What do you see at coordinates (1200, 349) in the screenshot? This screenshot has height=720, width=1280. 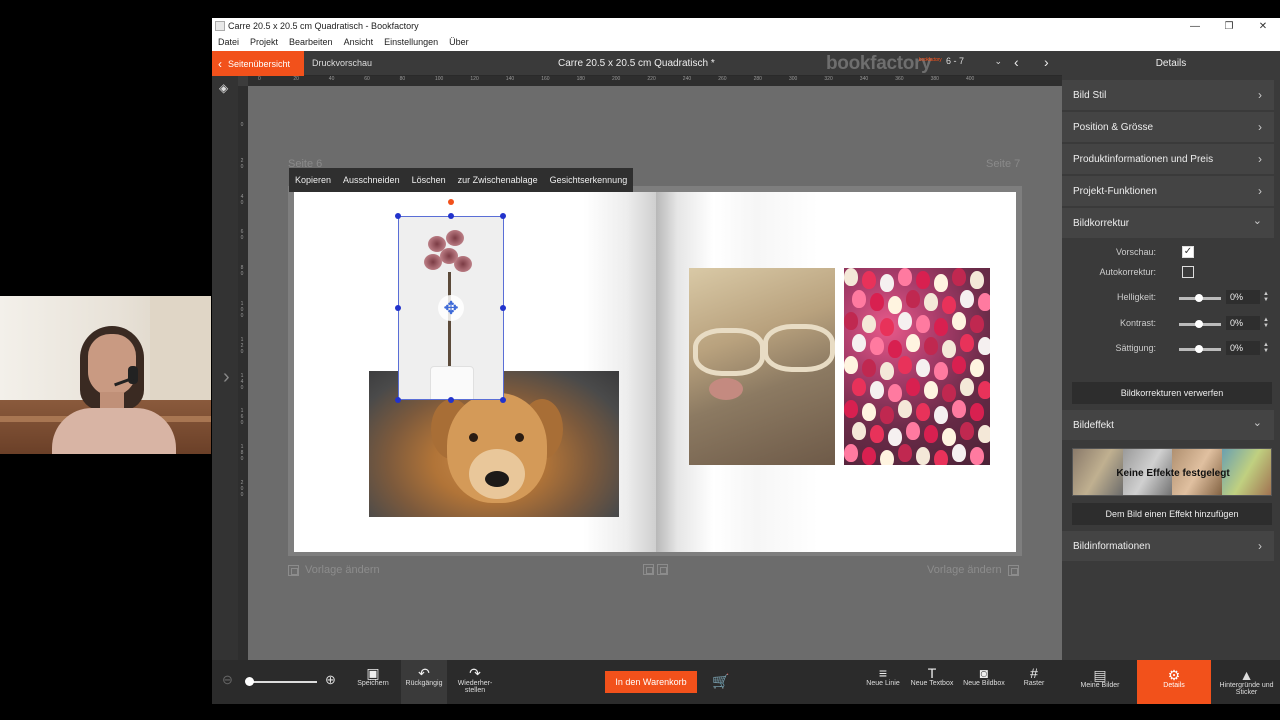 I see `saettigung-slider` at bounding box center [1200, 349].